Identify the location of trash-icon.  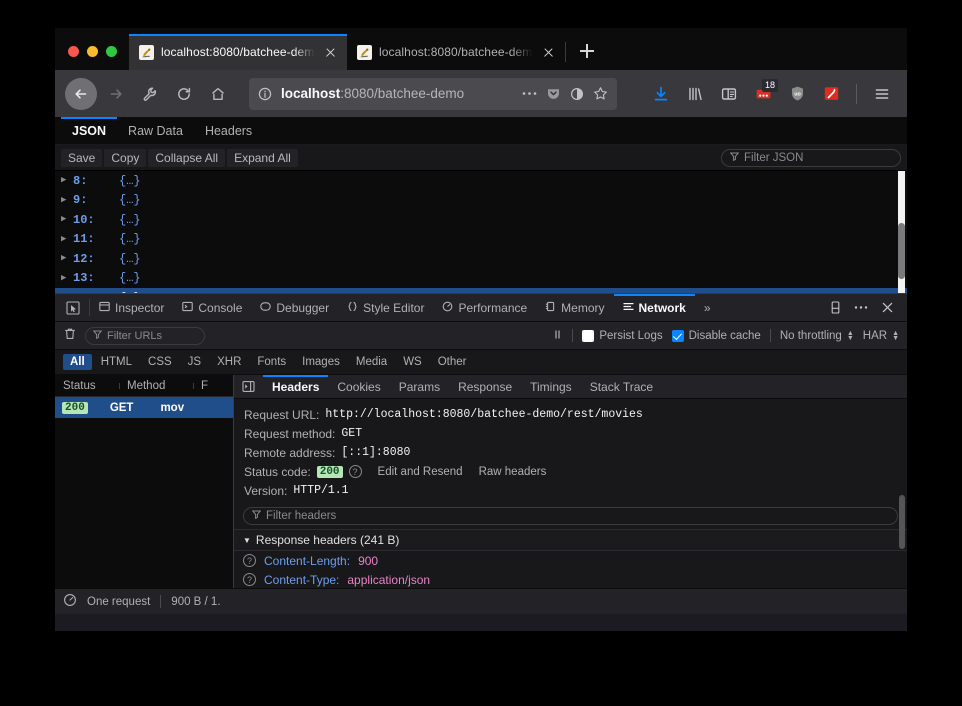
(70, 335).